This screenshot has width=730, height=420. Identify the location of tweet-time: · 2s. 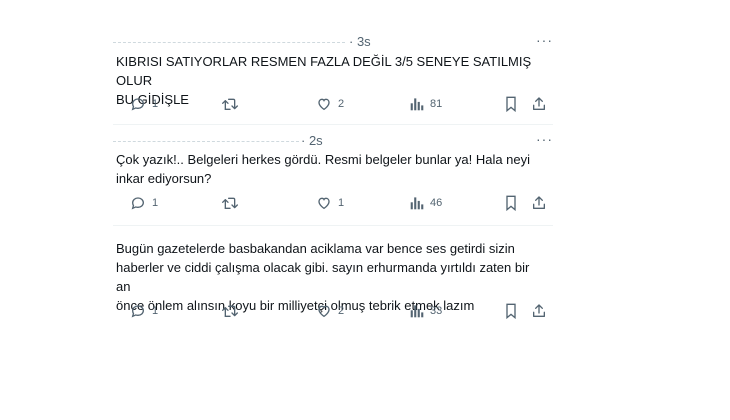
(312, 140).